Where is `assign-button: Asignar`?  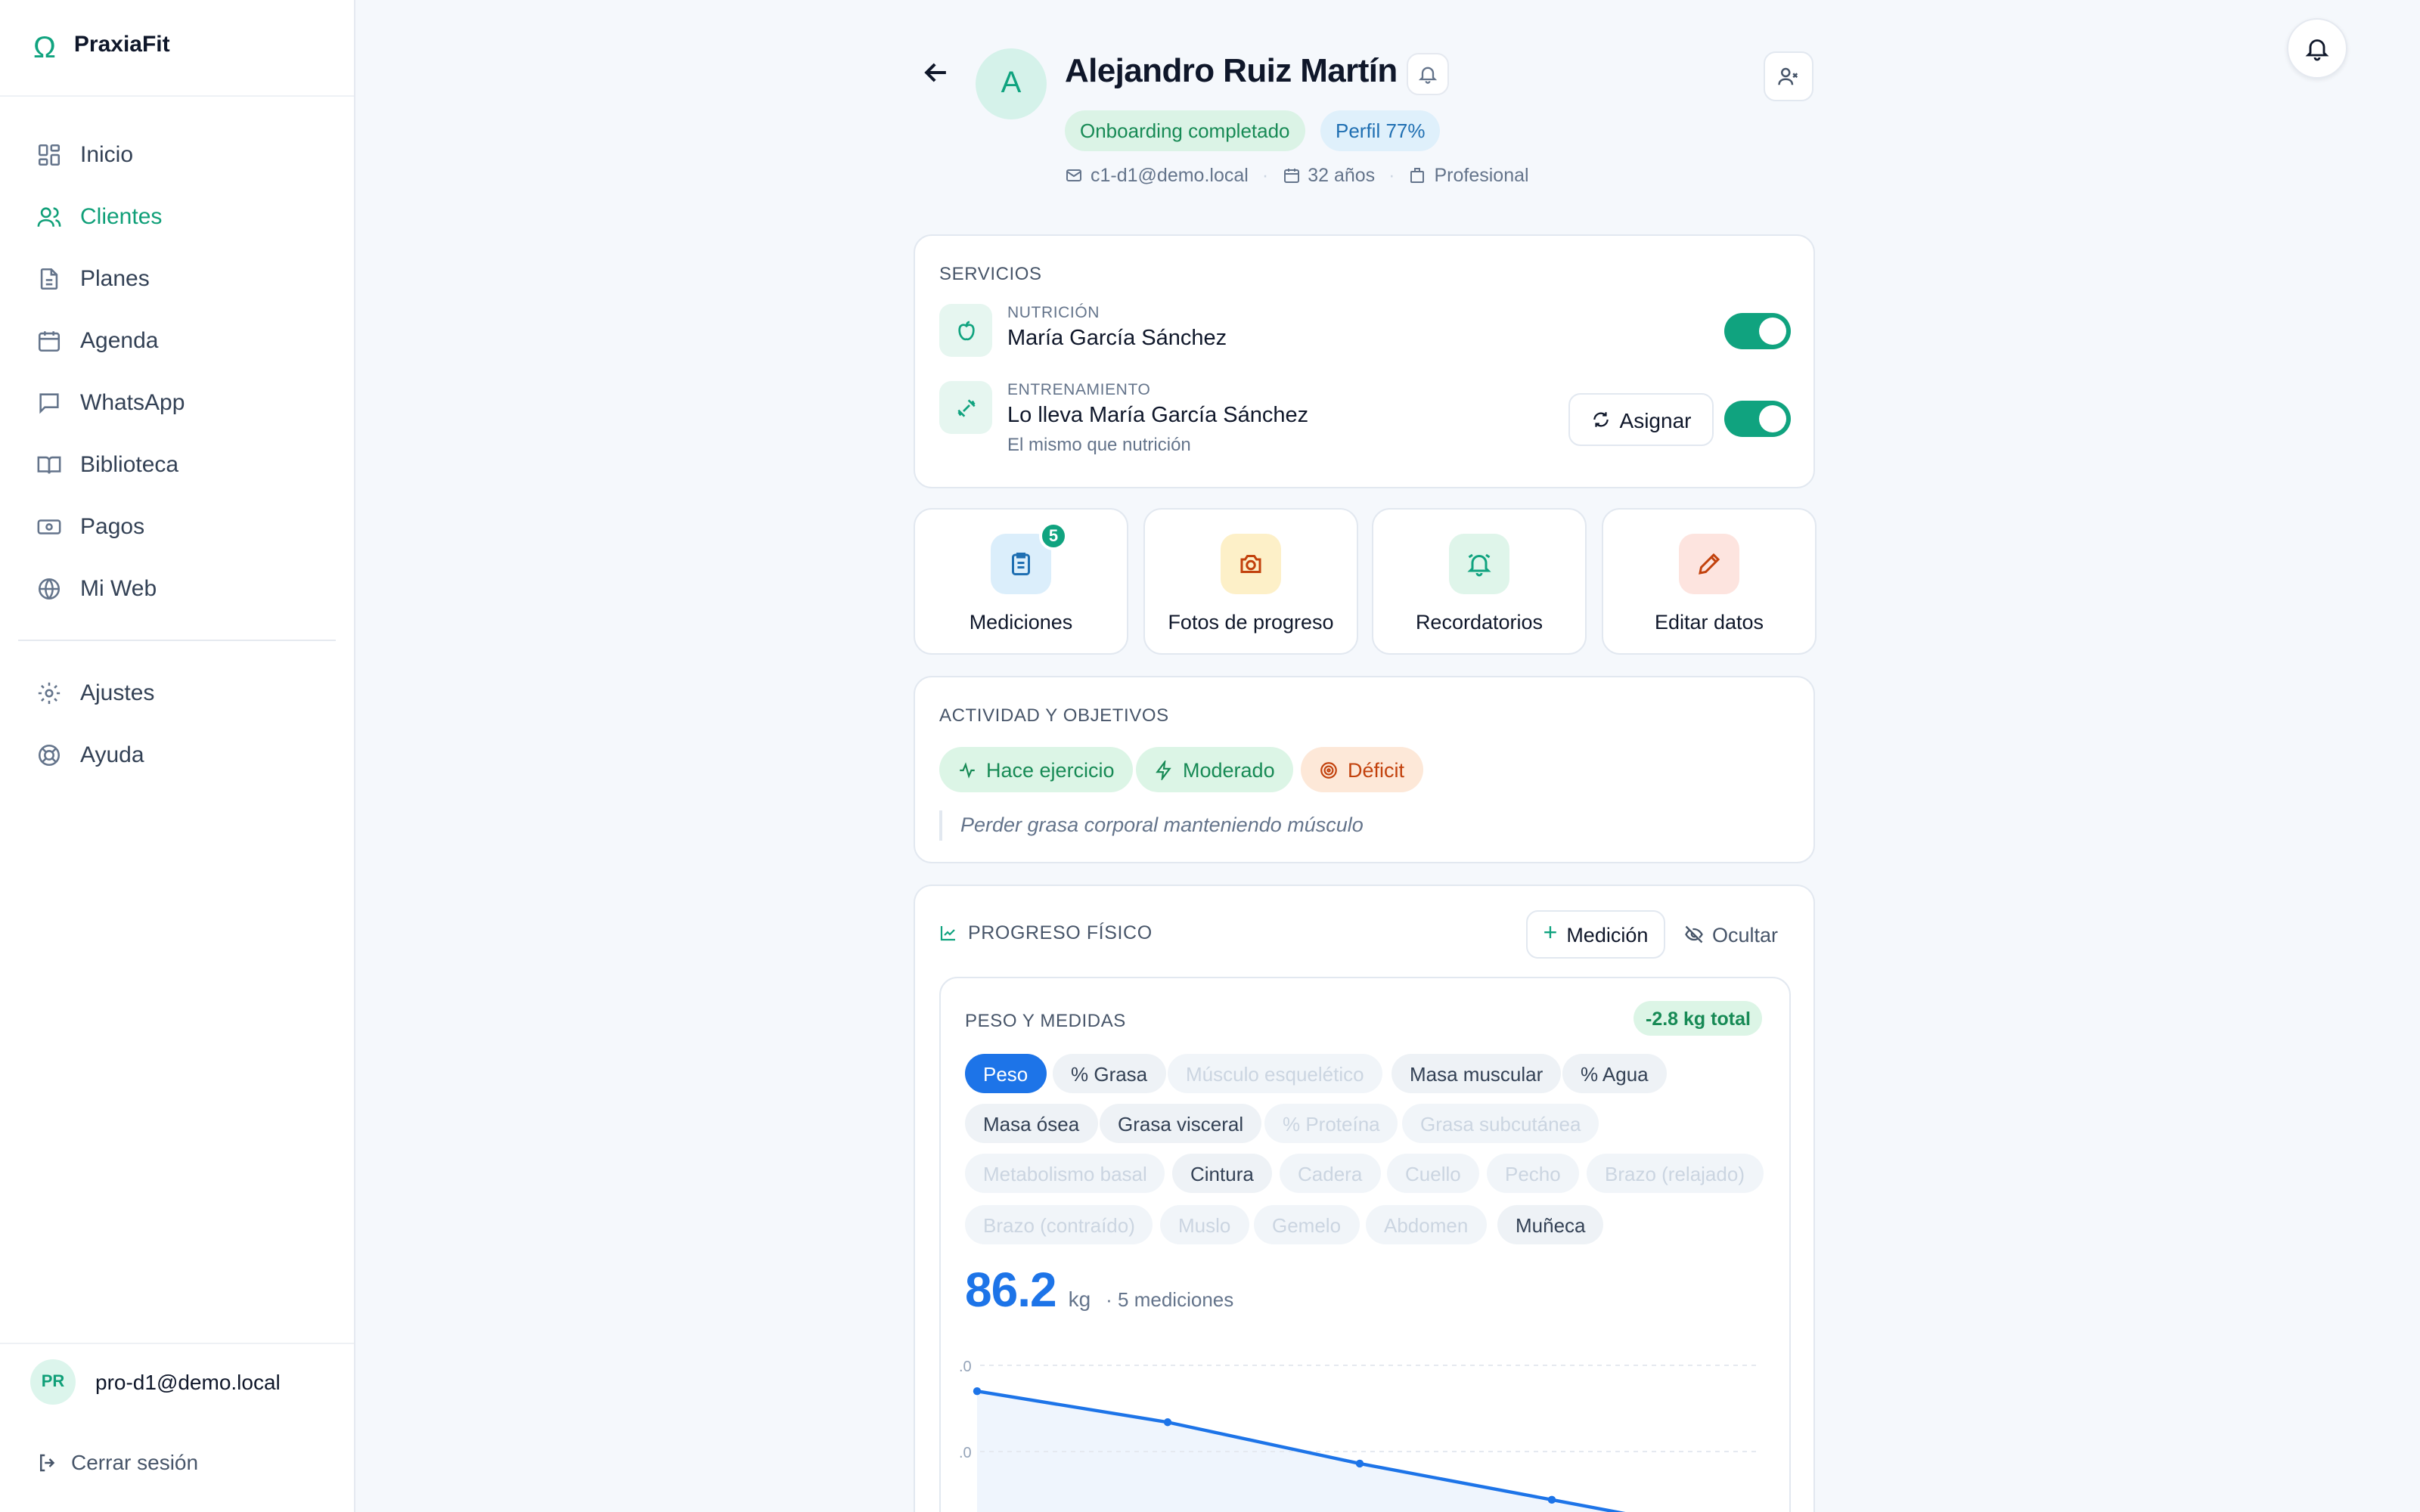 assign-button: Asignar is located at coordinates (1641, 420).